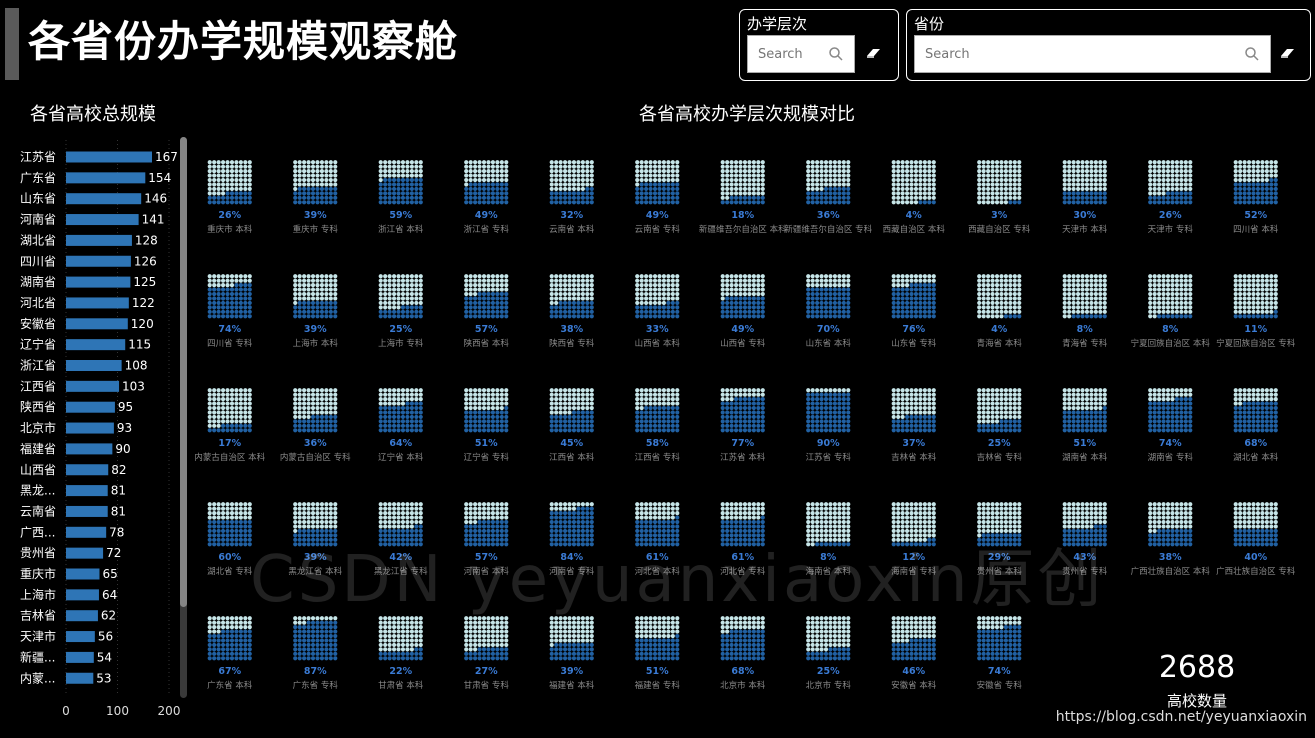  I want to click on filter-province-search-box, so click(1092, 54).